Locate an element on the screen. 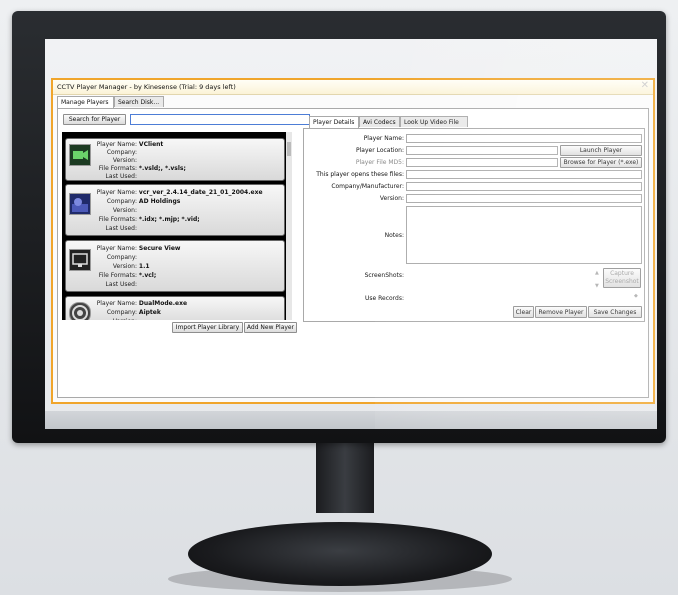 This screenshot has height=595, width=678. launch-player-button: Launch Player is located at coordinates (601, 150).